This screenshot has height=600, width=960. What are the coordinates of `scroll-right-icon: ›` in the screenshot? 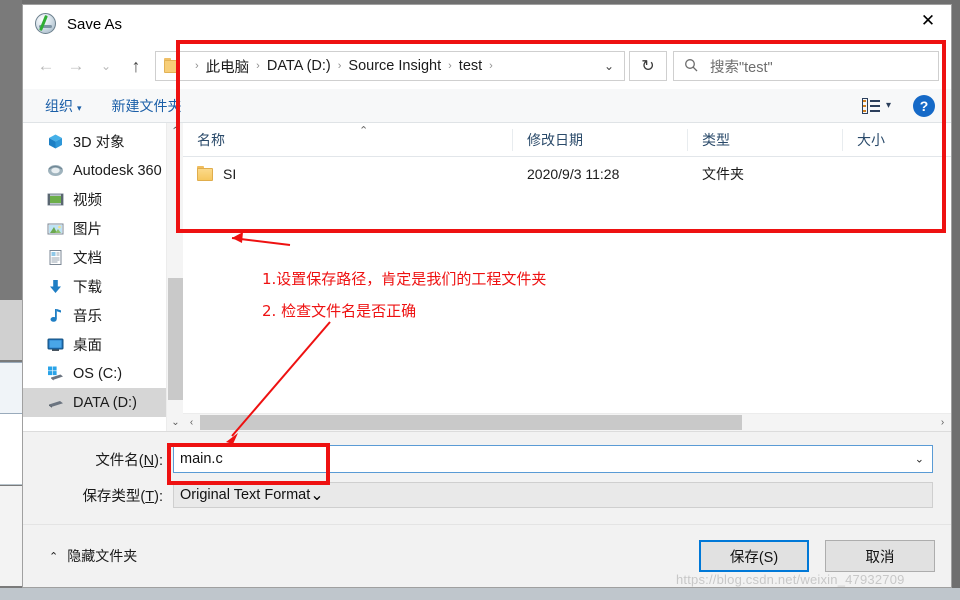 It's located at (942, 422).